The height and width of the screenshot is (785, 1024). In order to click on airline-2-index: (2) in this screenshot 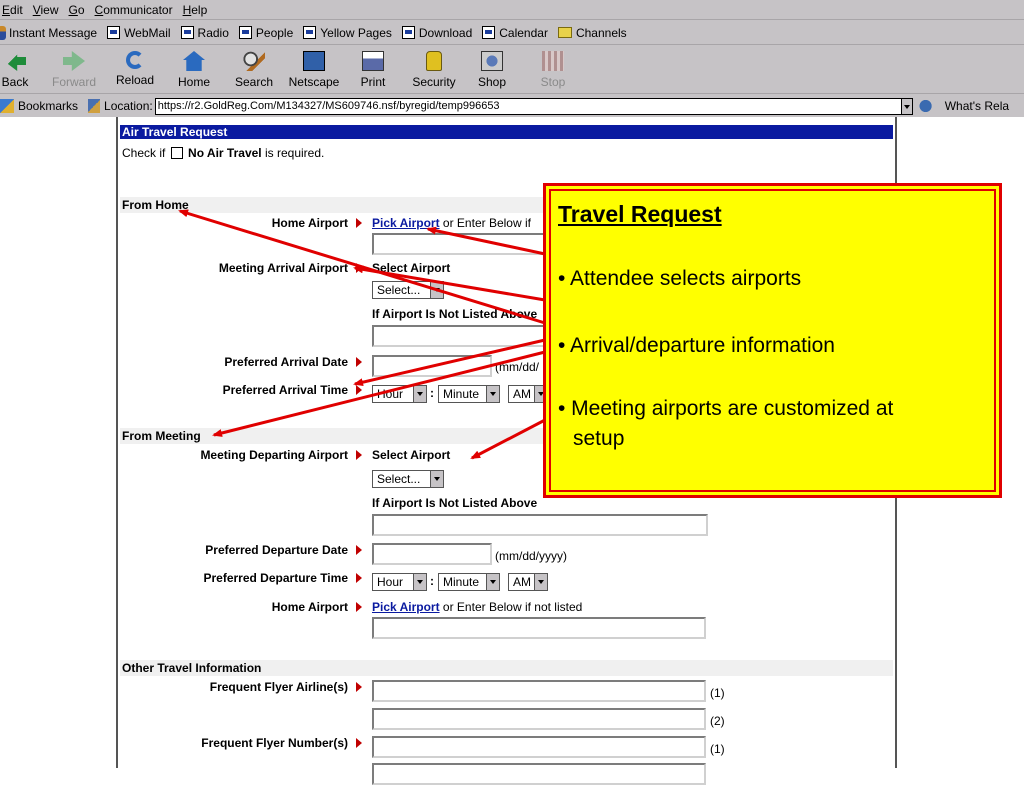, I will do `click(717, 721)`.